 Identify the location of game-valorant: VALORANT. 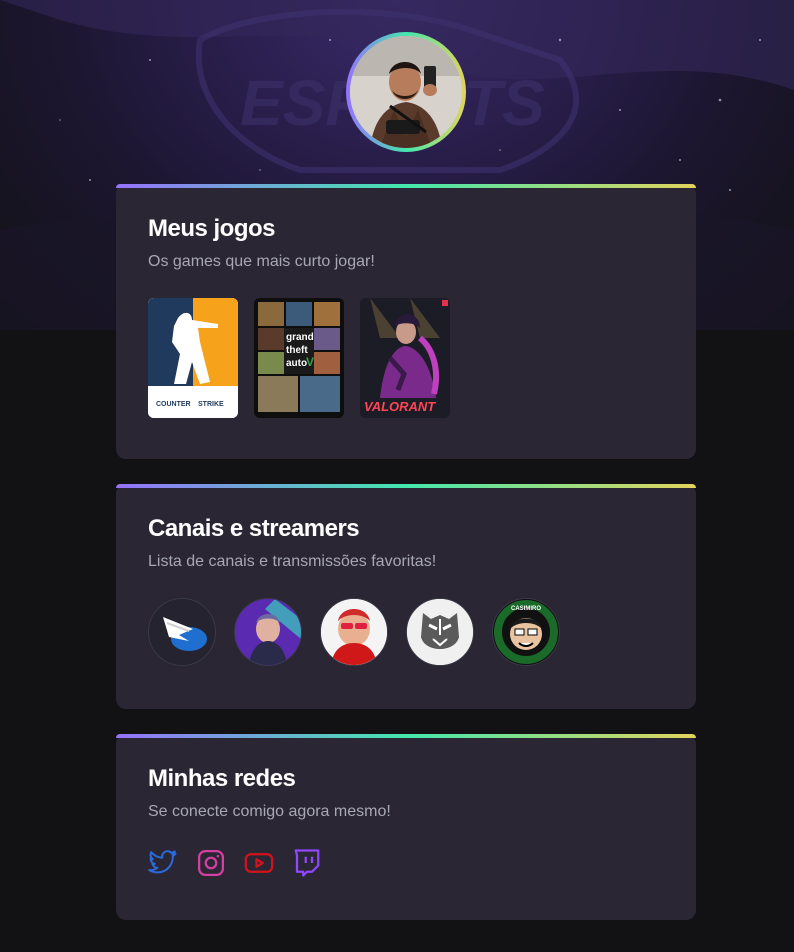
(405, 358).